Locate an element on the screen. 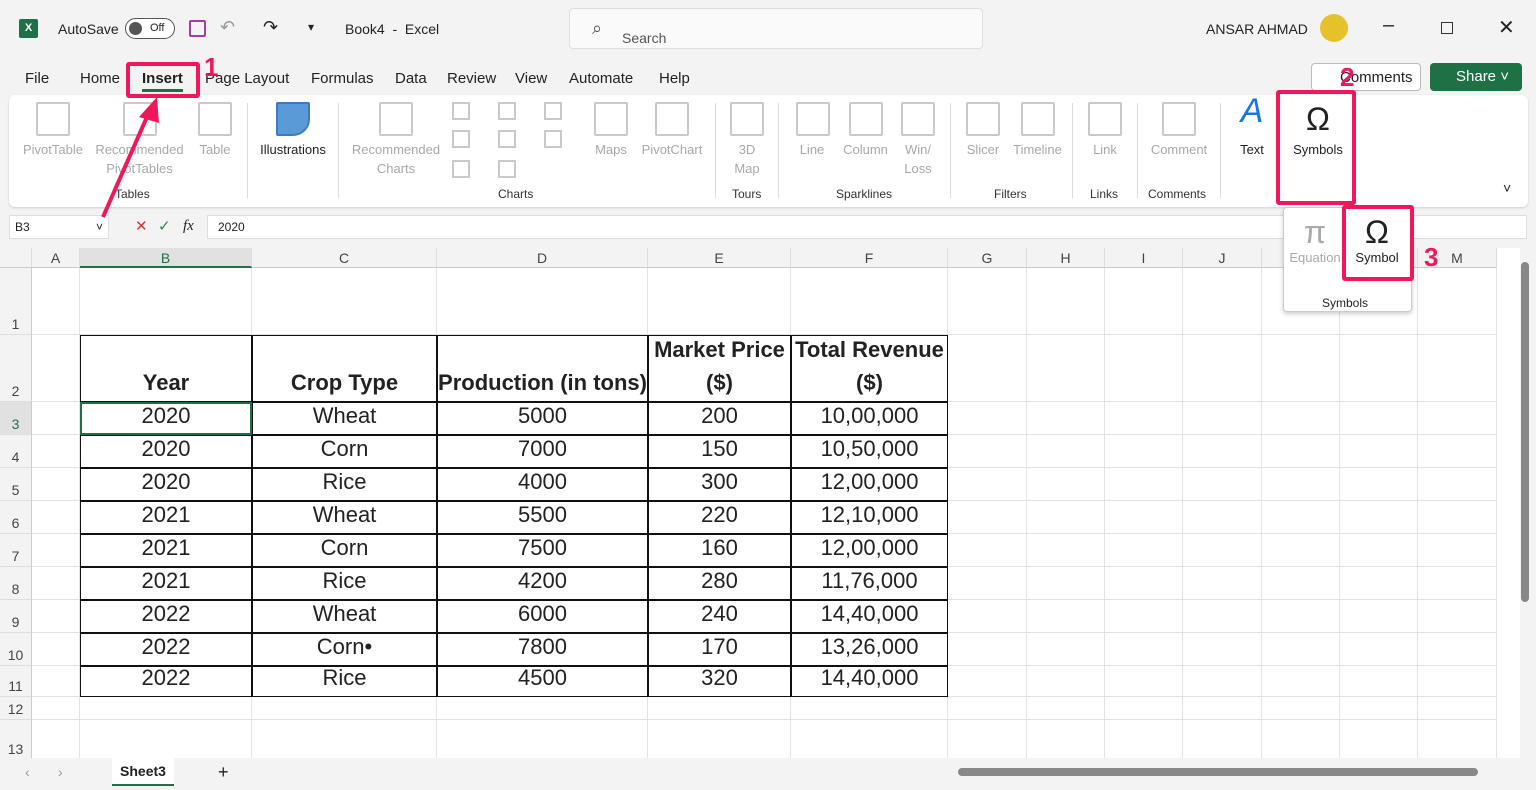 The image size is (1536, 790). table-cell: 4200 is located at coordinates (542, 583).